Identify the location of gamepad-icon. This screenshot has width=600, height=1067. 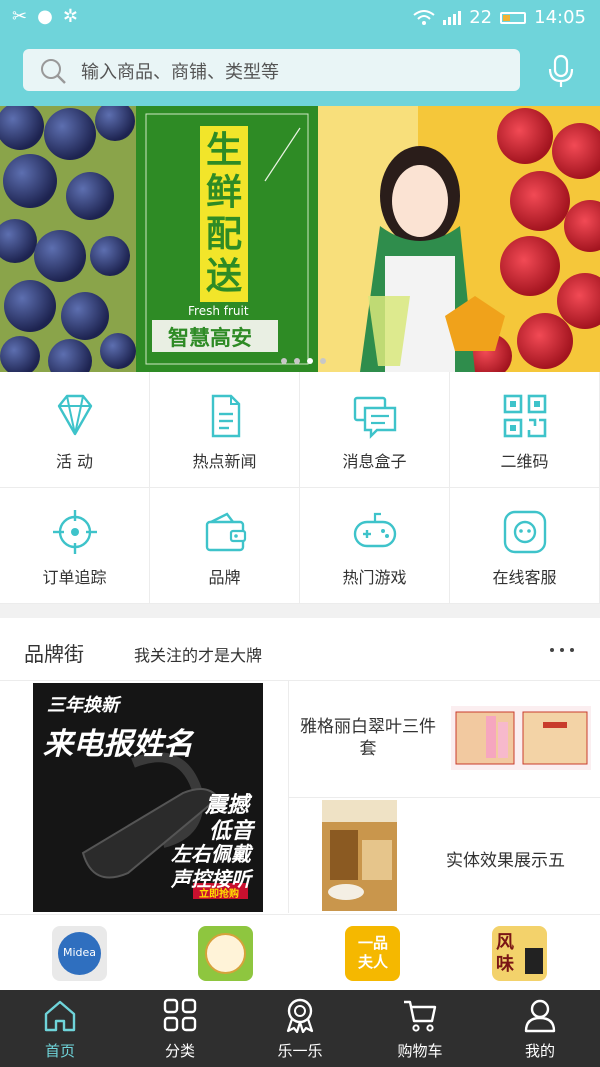
(375, 530).